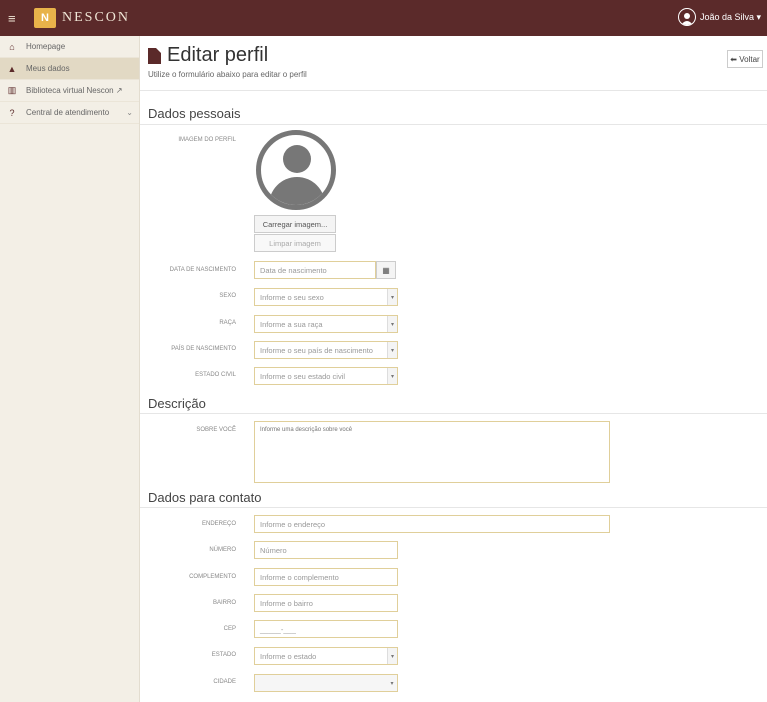  Describe the element at coordinates (218, 524) in the screenshot. I see `address-label: Endereço` at that location.